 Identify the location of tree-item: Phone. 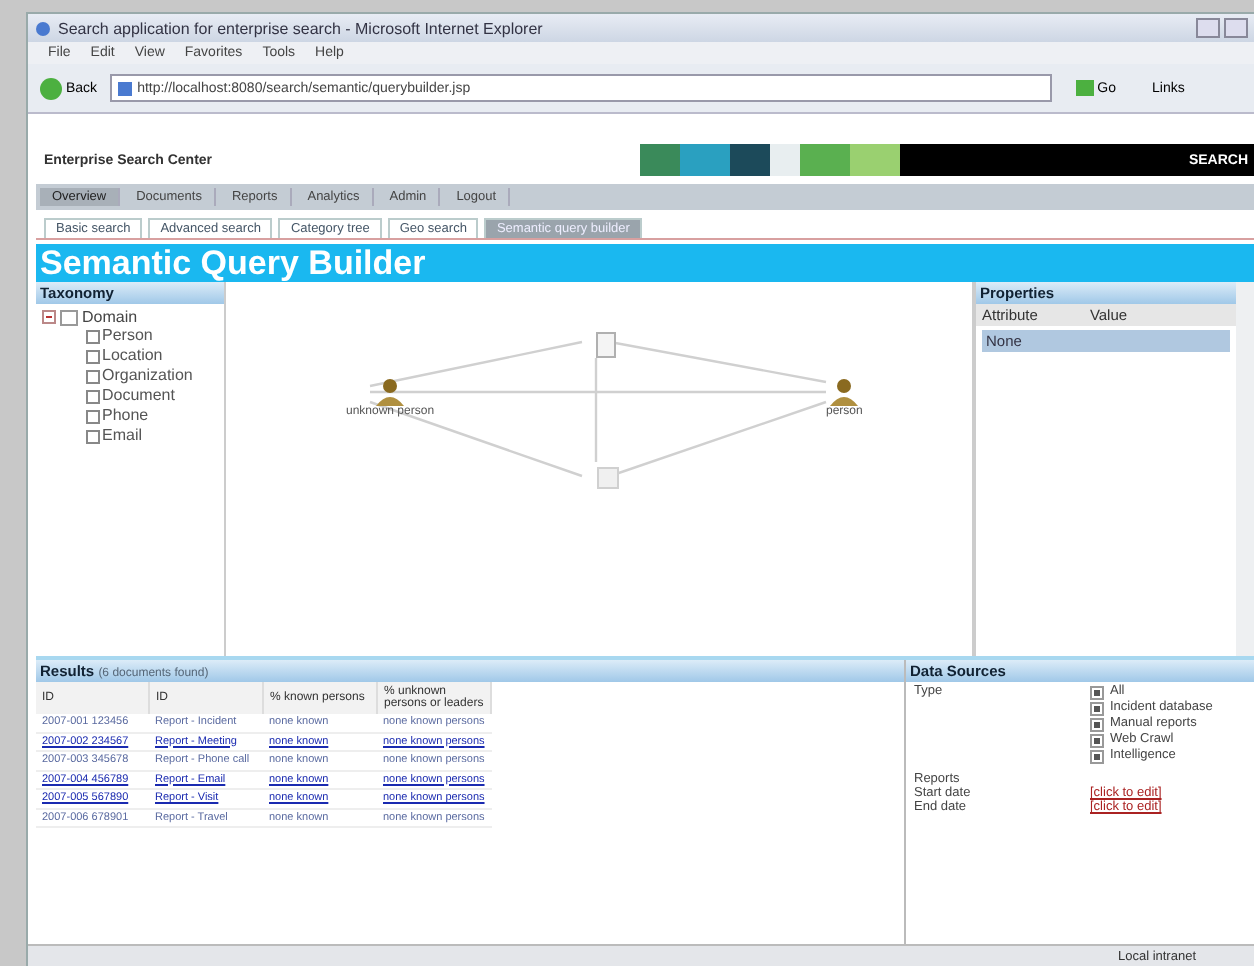
(125, 416).